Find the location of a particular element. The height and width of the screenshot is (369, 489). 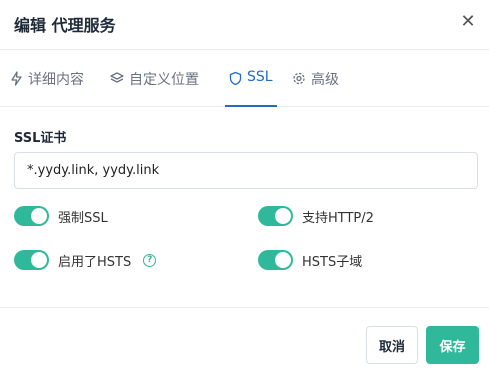

close-icon: ✕ is located at coordinates (468, 22).